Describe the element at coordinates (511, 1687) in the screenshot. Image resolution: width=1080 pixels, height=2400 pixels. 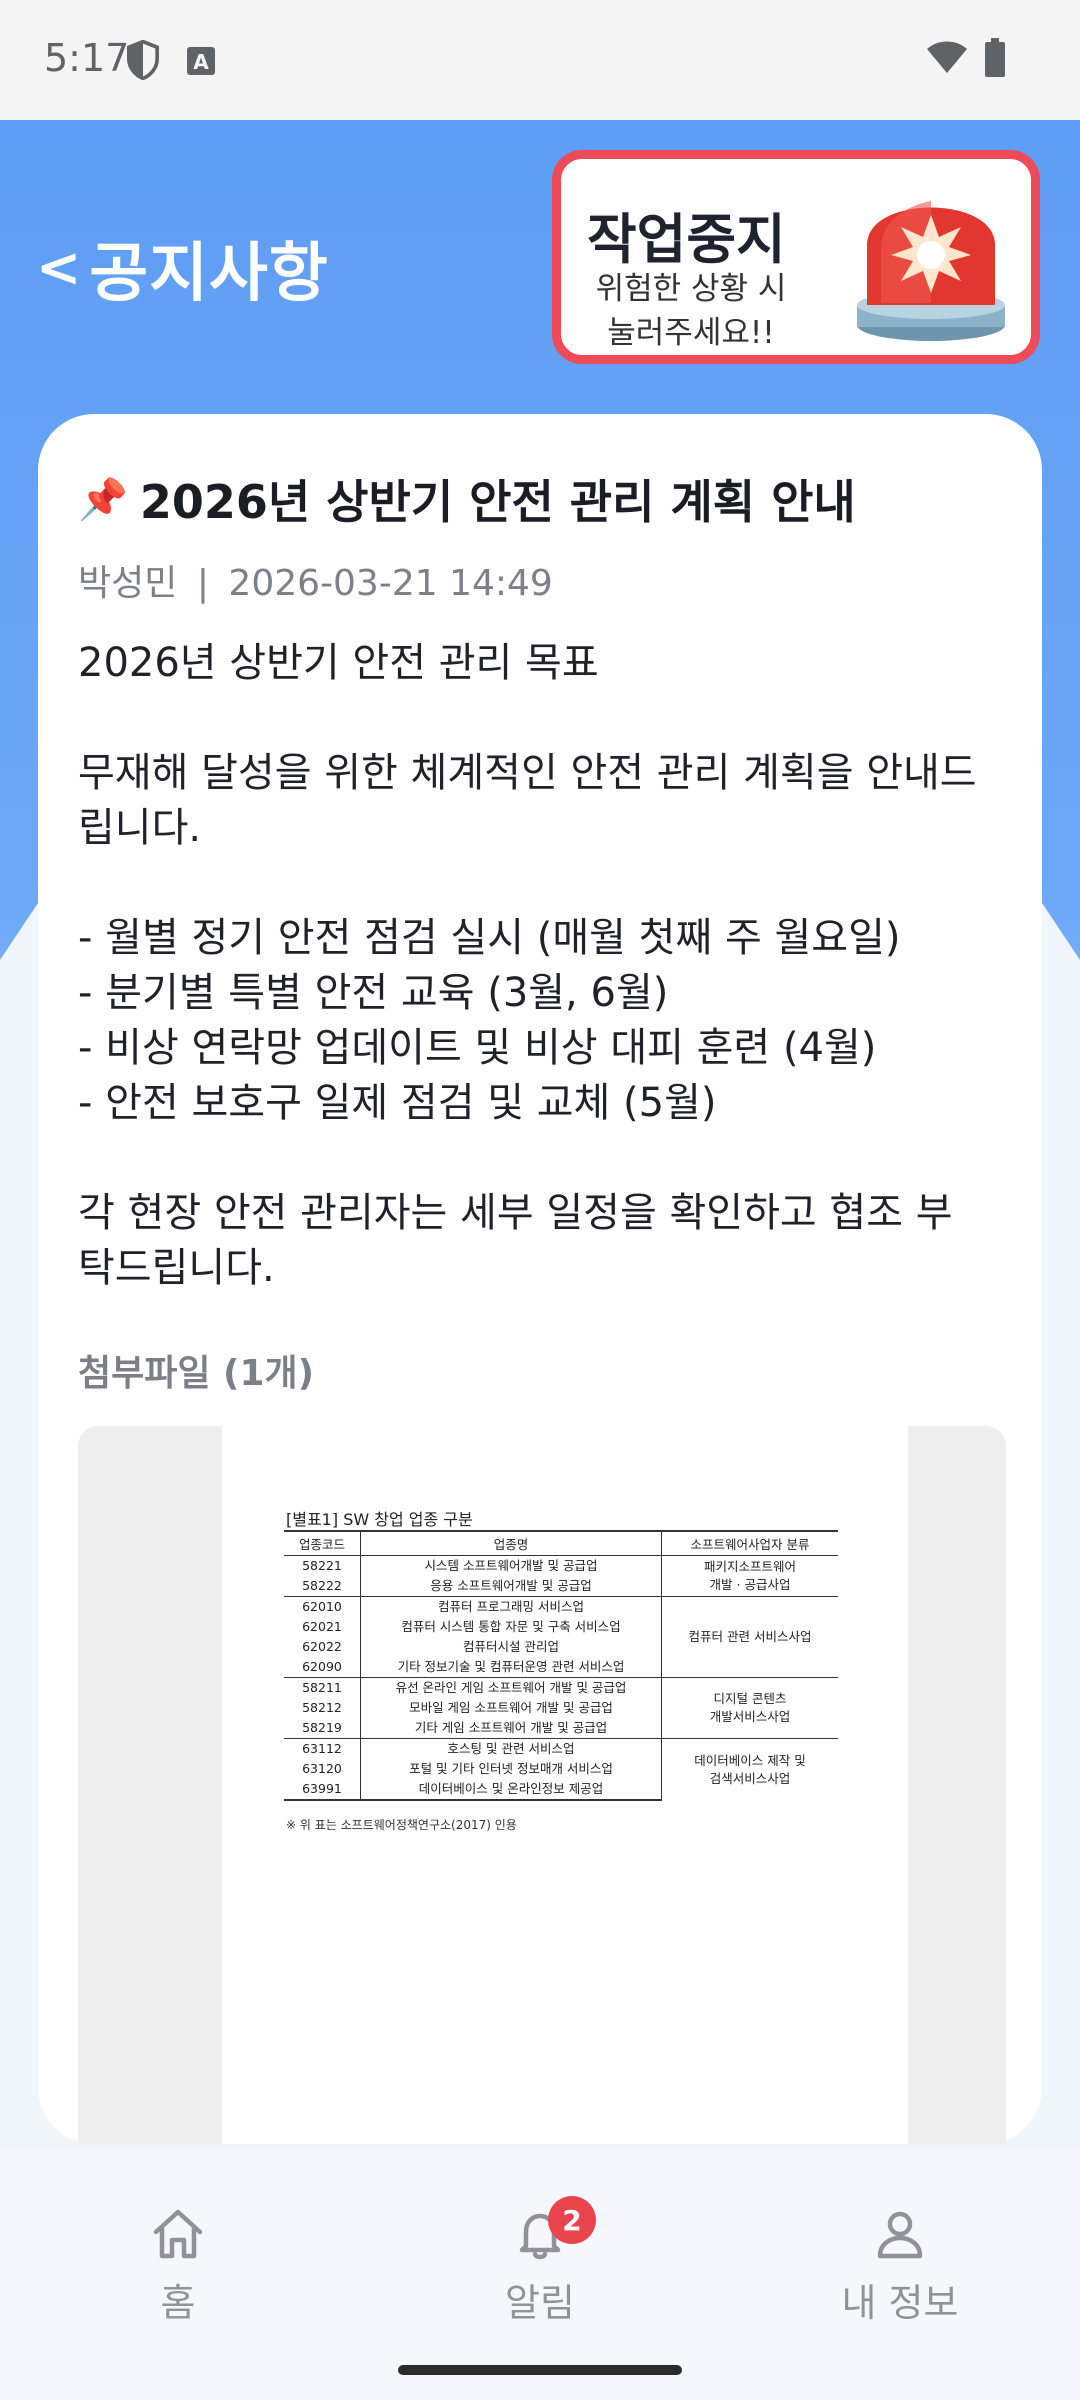
I see `doc-cell-name: 유선 온라인 게임 소프트웨어 개발 및 공급업` at that location.